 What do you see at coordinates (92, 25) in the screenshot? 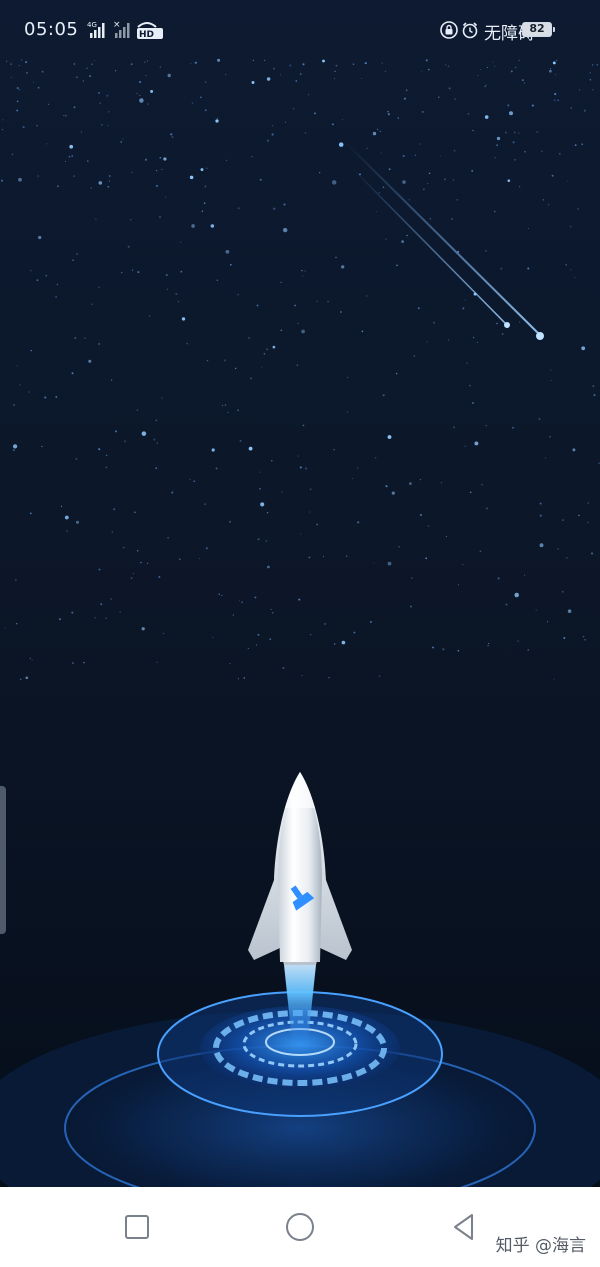
I see `network-type-label: 4G` at bounding box center [92, 25].